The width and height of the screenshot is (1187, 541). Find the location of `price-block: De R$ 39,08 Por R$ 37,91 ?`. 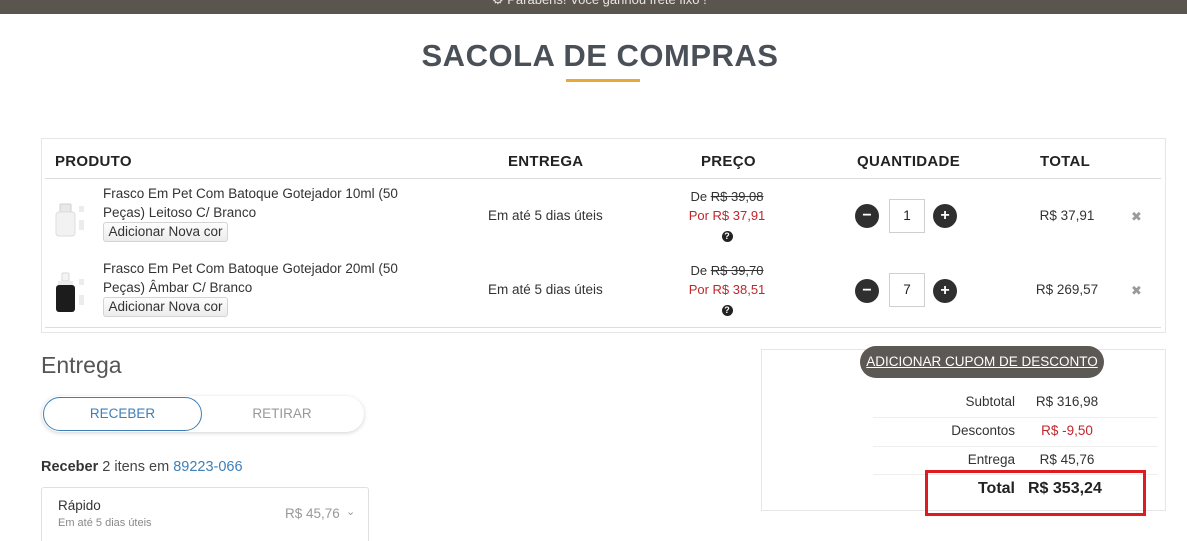

price-block: De R$ 39,08 Por R$ 37,91 ? is located at coordinates (727, 215).